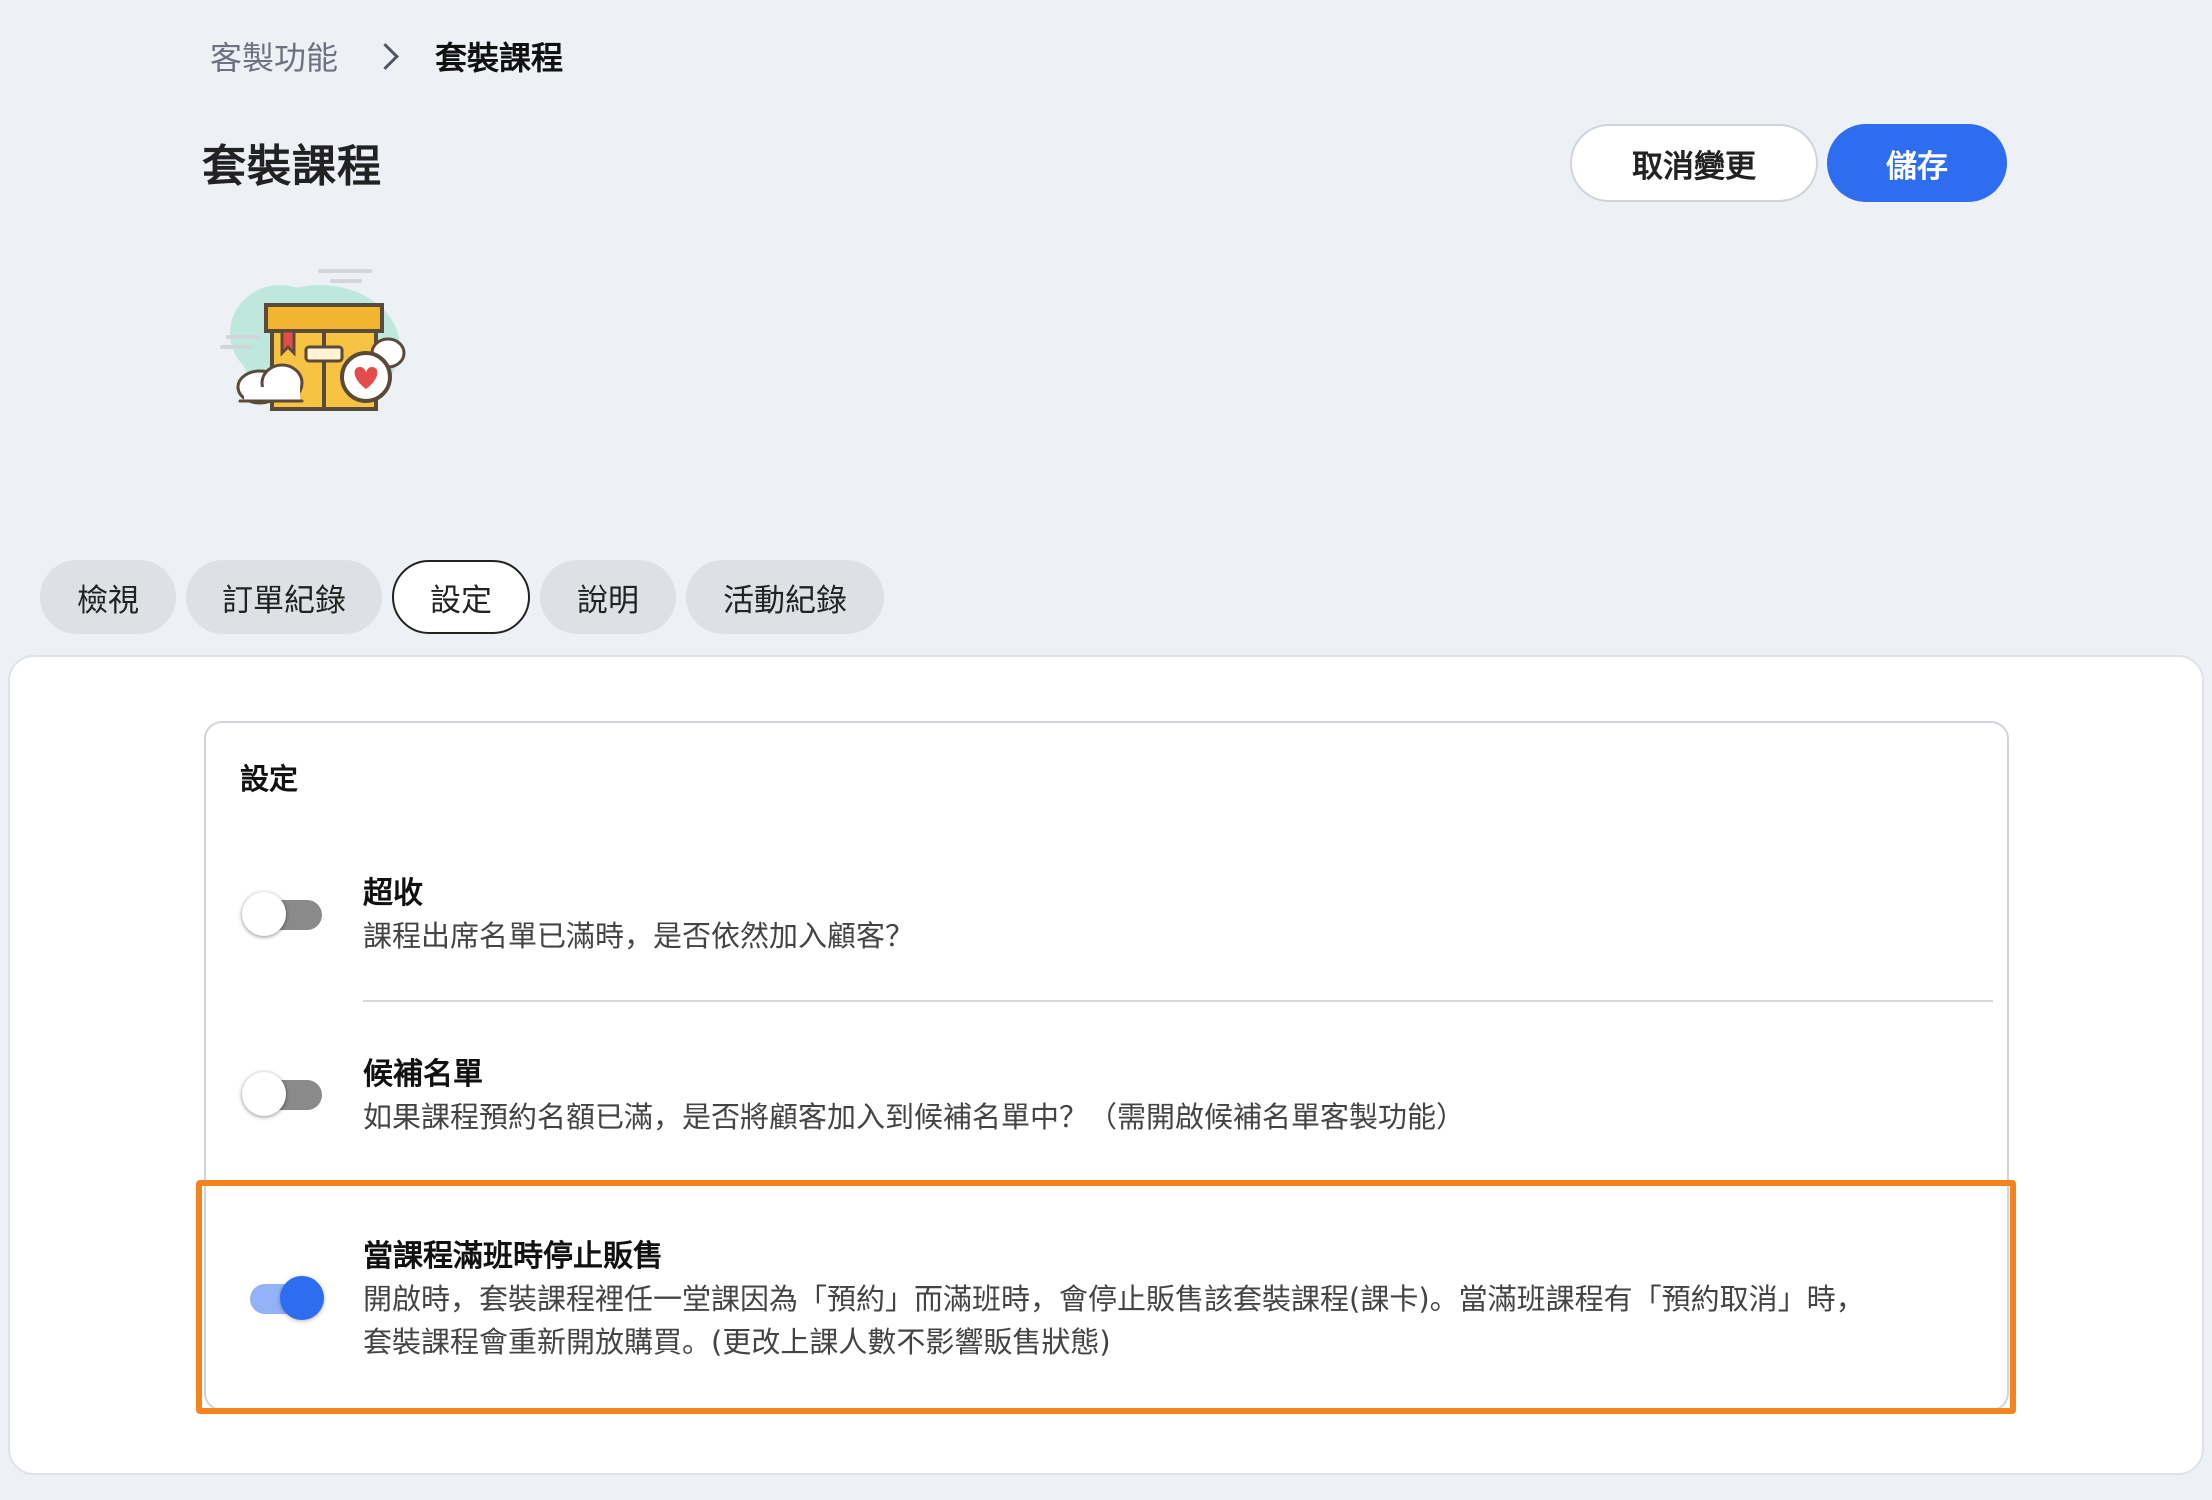  I want to click on waitlist-title: 候補名單, so click(423, 1074).